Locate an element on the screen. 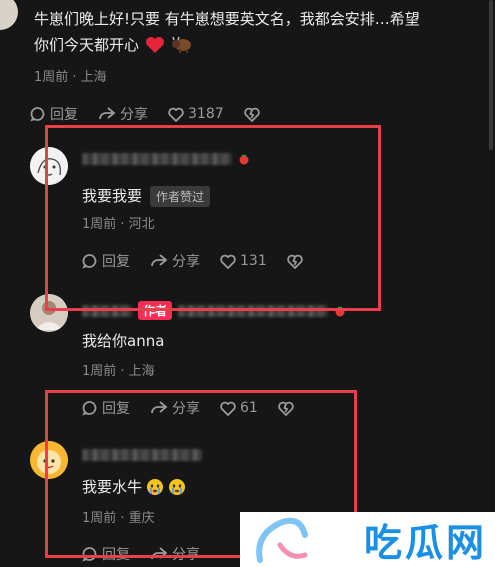 The image size is (495, 567). watermark-text: 吃瓜网 is located at coordinates (425, 543).